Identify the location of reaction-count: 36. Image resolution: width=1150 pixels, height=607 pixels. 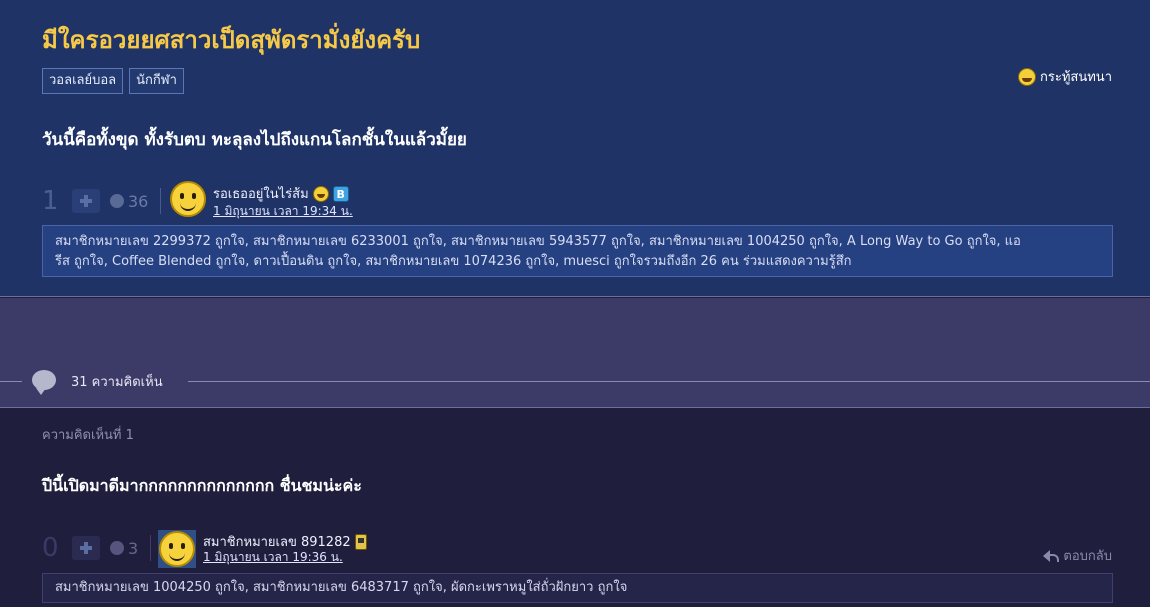
(129, 201).